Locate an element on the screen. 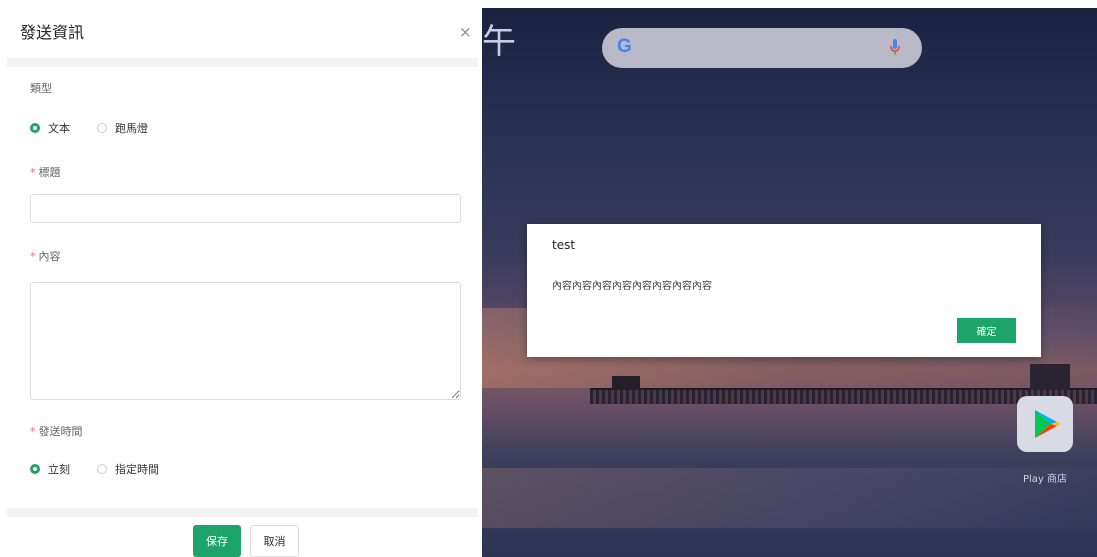 The height and width of the screenshot is (557, 1097). time-option-scheduled-label: 指定時間 is located at coordinates (137, 469).